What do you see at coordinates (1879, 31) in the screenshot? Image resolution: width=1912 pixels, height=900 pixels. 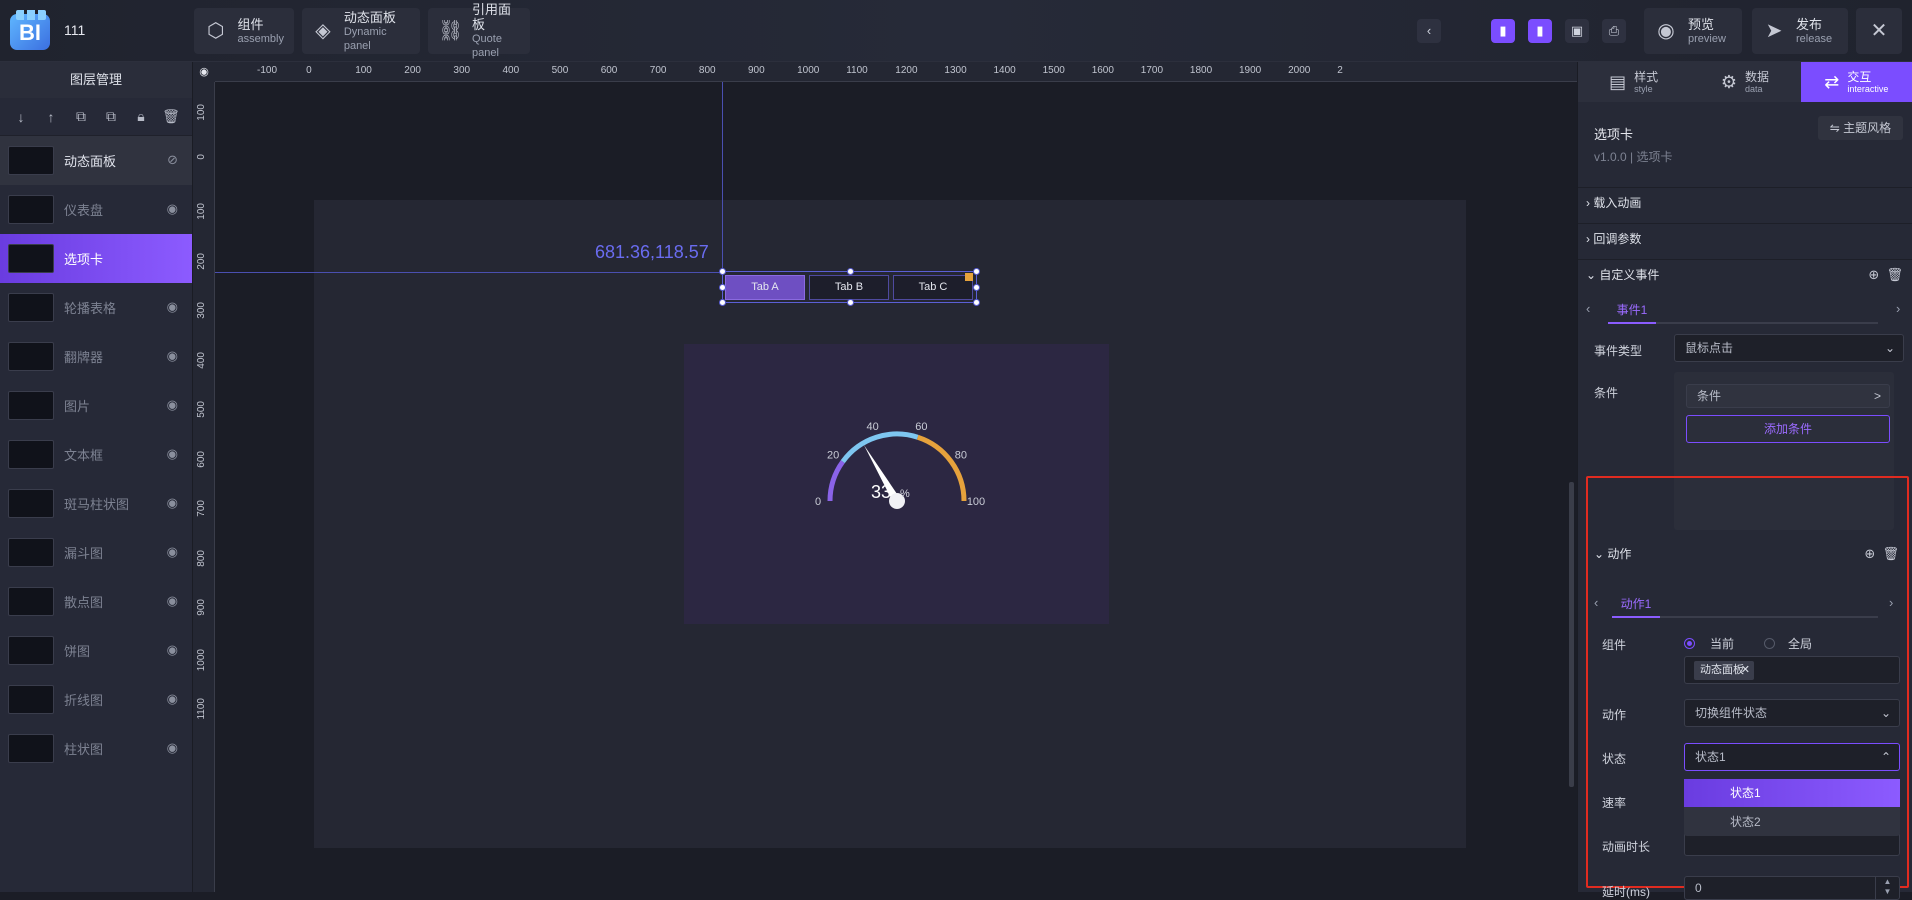 I see `close-button: ✕` at bounding box center [1879, 31].